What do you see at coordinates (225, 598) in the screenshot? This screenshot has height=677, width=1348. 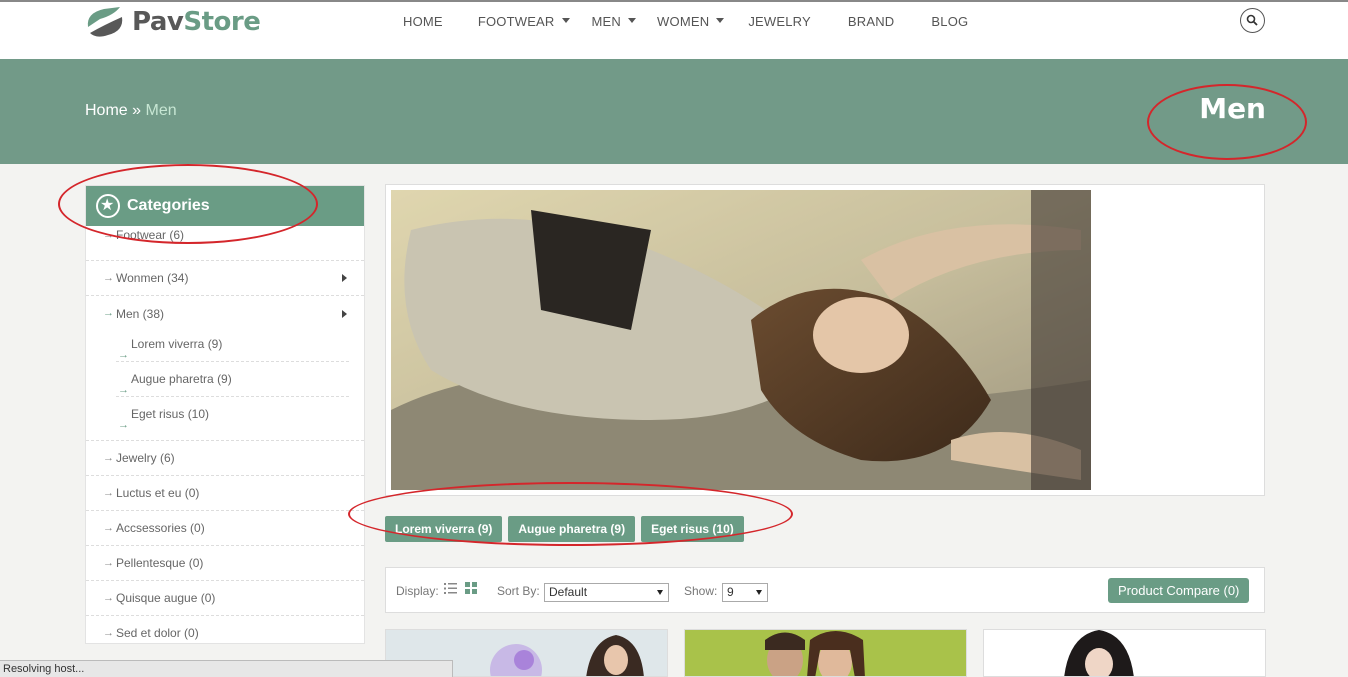 I see `category-item-quisque: → Quisque augue (0)` at bounding box center [225, 598].